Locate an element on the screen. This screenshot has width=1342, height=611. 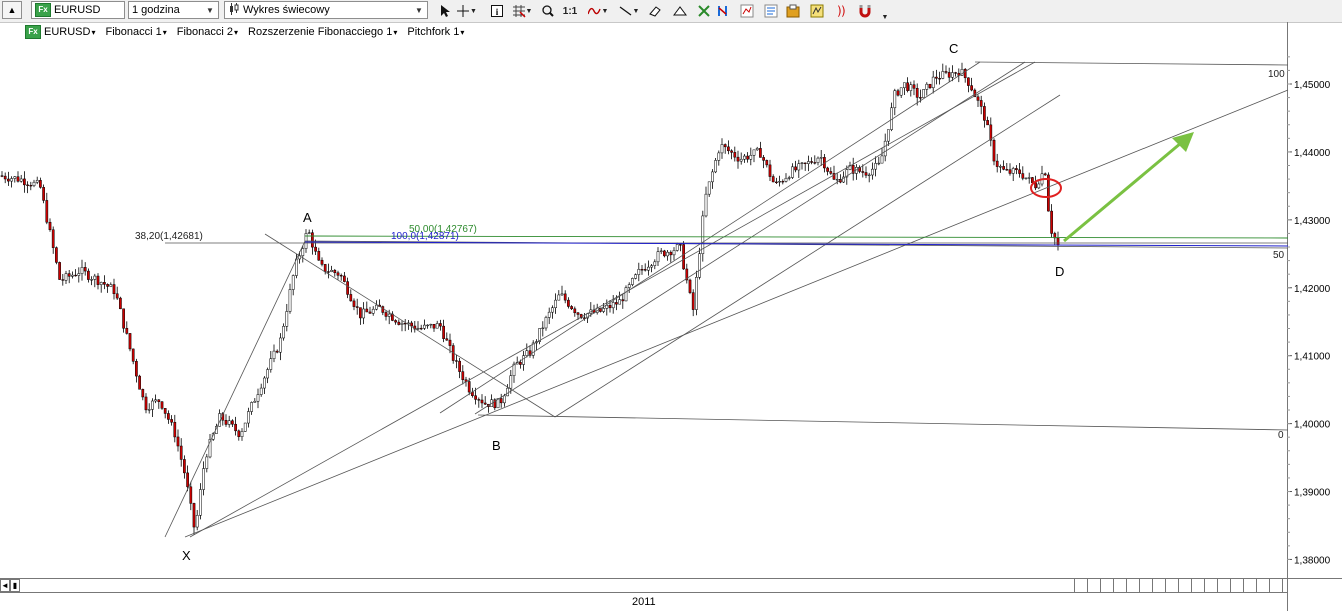
magnet-icon is located at coordinates (865, 11).